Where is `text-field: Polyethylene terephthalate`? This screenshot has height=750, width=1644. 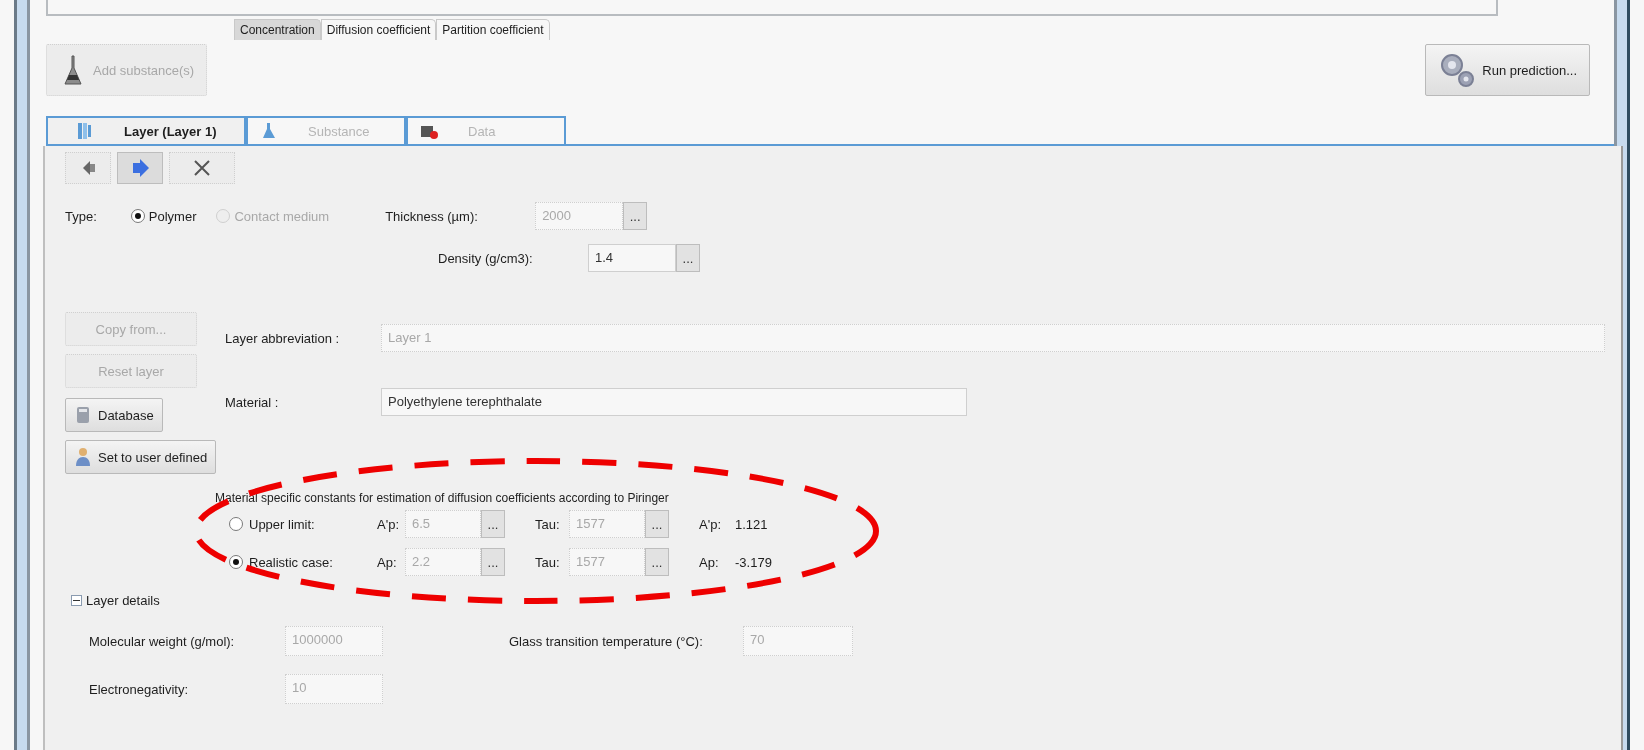 text-field: Polyethylene terephthalate is located at coordinates (674, 402).